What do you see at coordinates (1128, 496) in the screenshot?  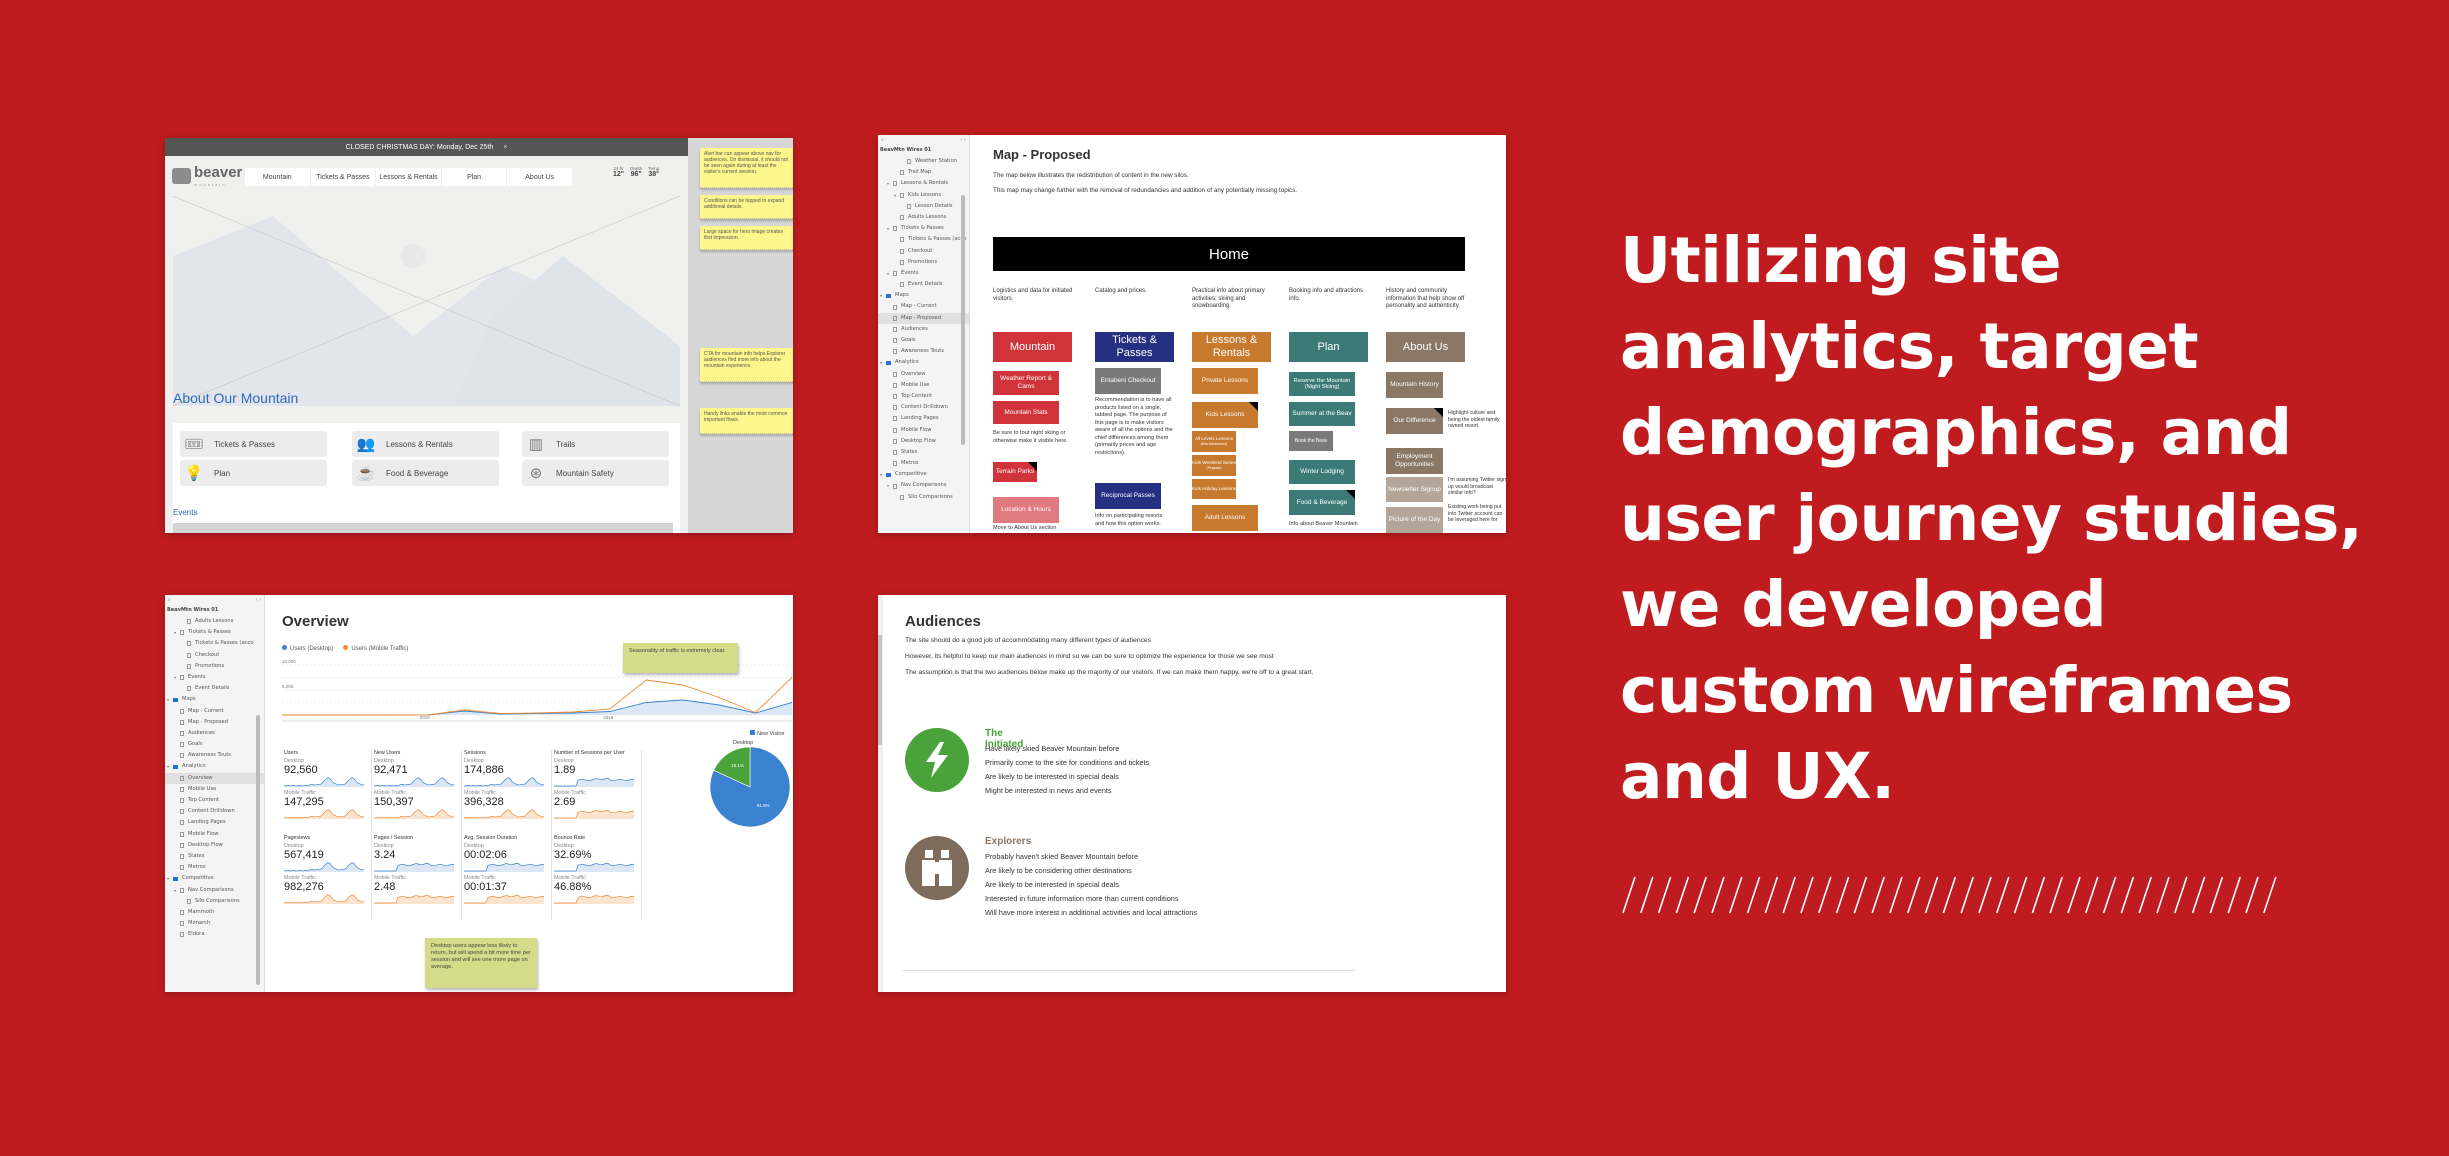 I see `node-reciprocal: Reciprocal Passes` at bounding box center [1128, 496].